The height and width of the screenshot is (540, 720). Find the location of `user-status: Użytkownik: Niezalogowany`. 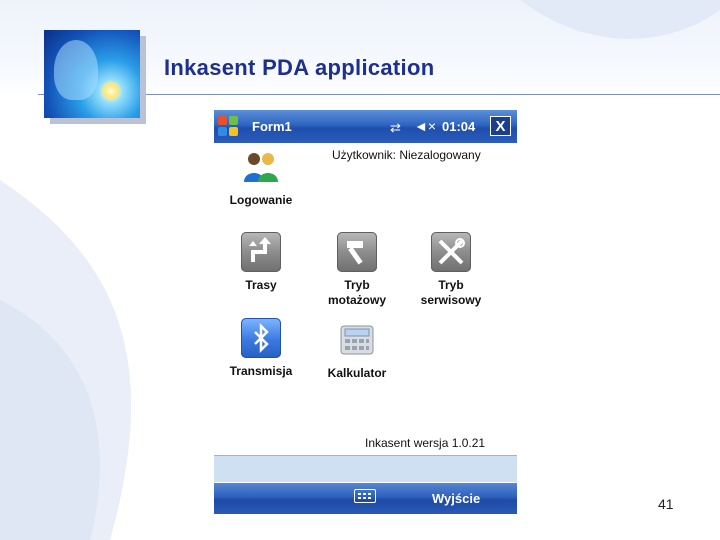

user-status: Użytkownik: Niezalogowany is located at coordinates (406, 155).